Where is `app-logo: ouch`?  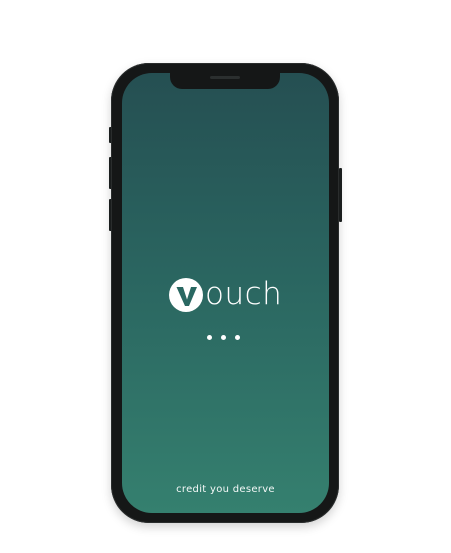
app-logo: ouch is located at coordinates (225, 295).